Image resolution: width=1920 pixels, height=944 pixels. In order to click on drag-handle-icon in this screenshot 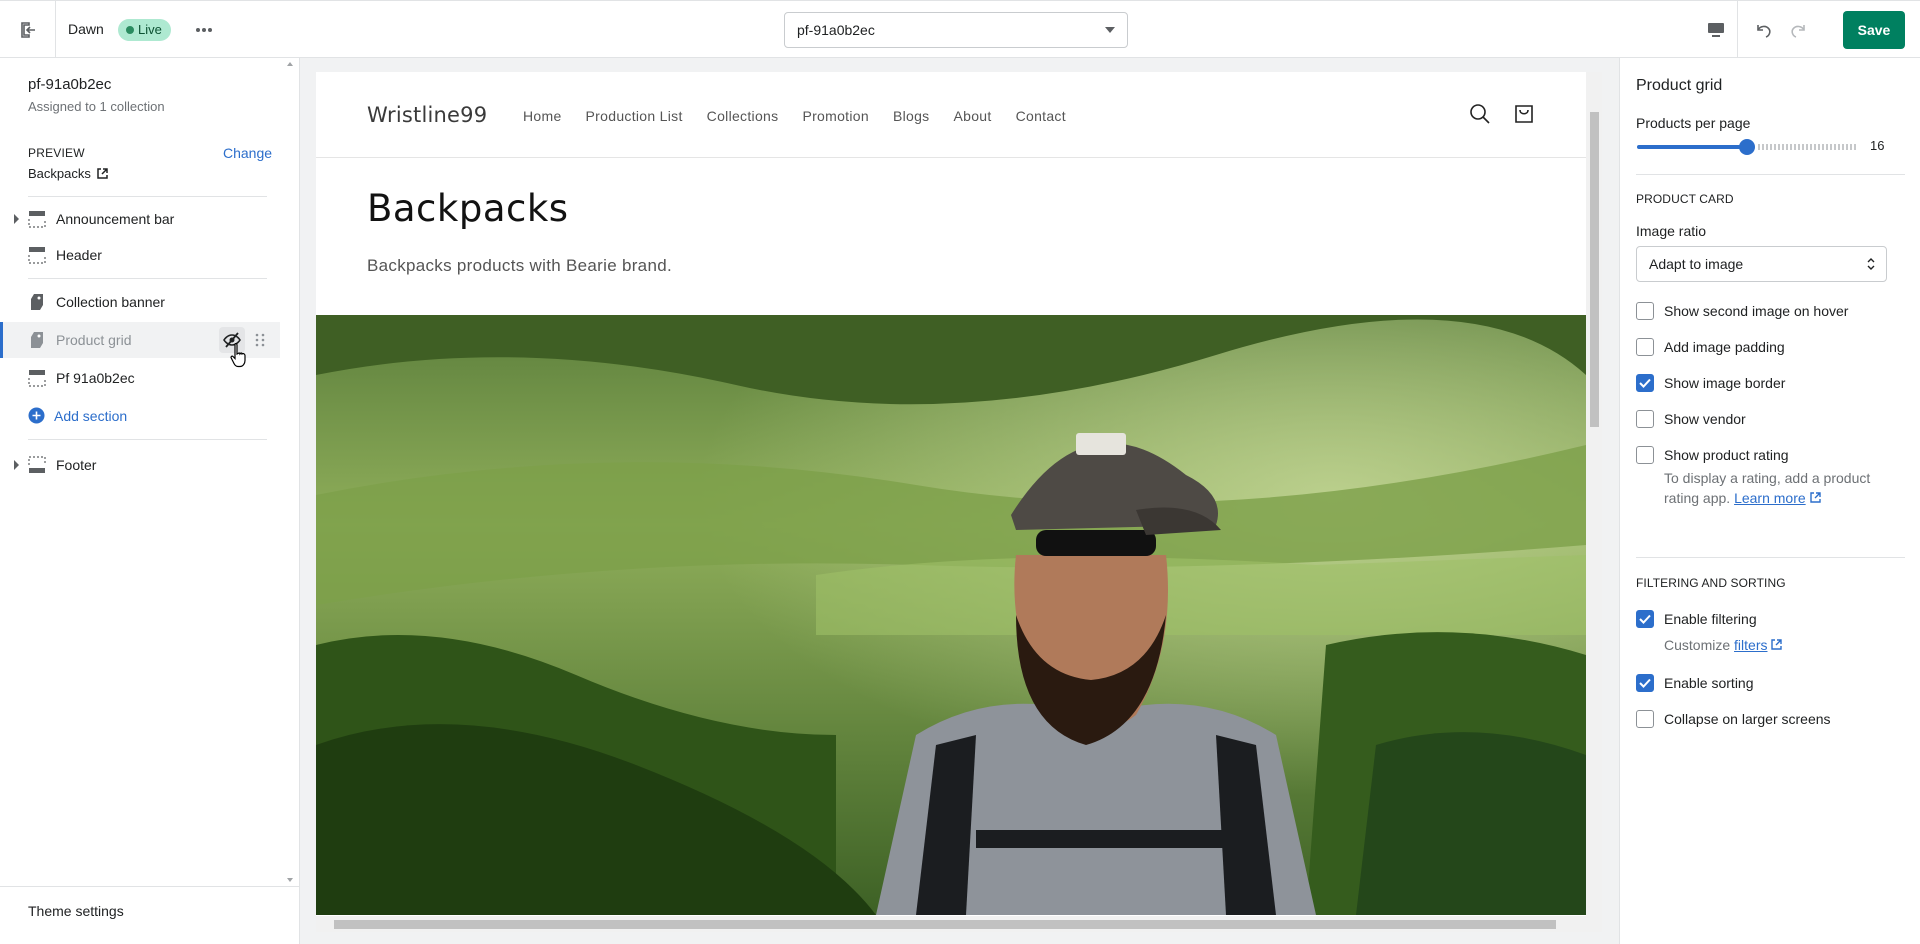, I will do `click(260, 340)`.